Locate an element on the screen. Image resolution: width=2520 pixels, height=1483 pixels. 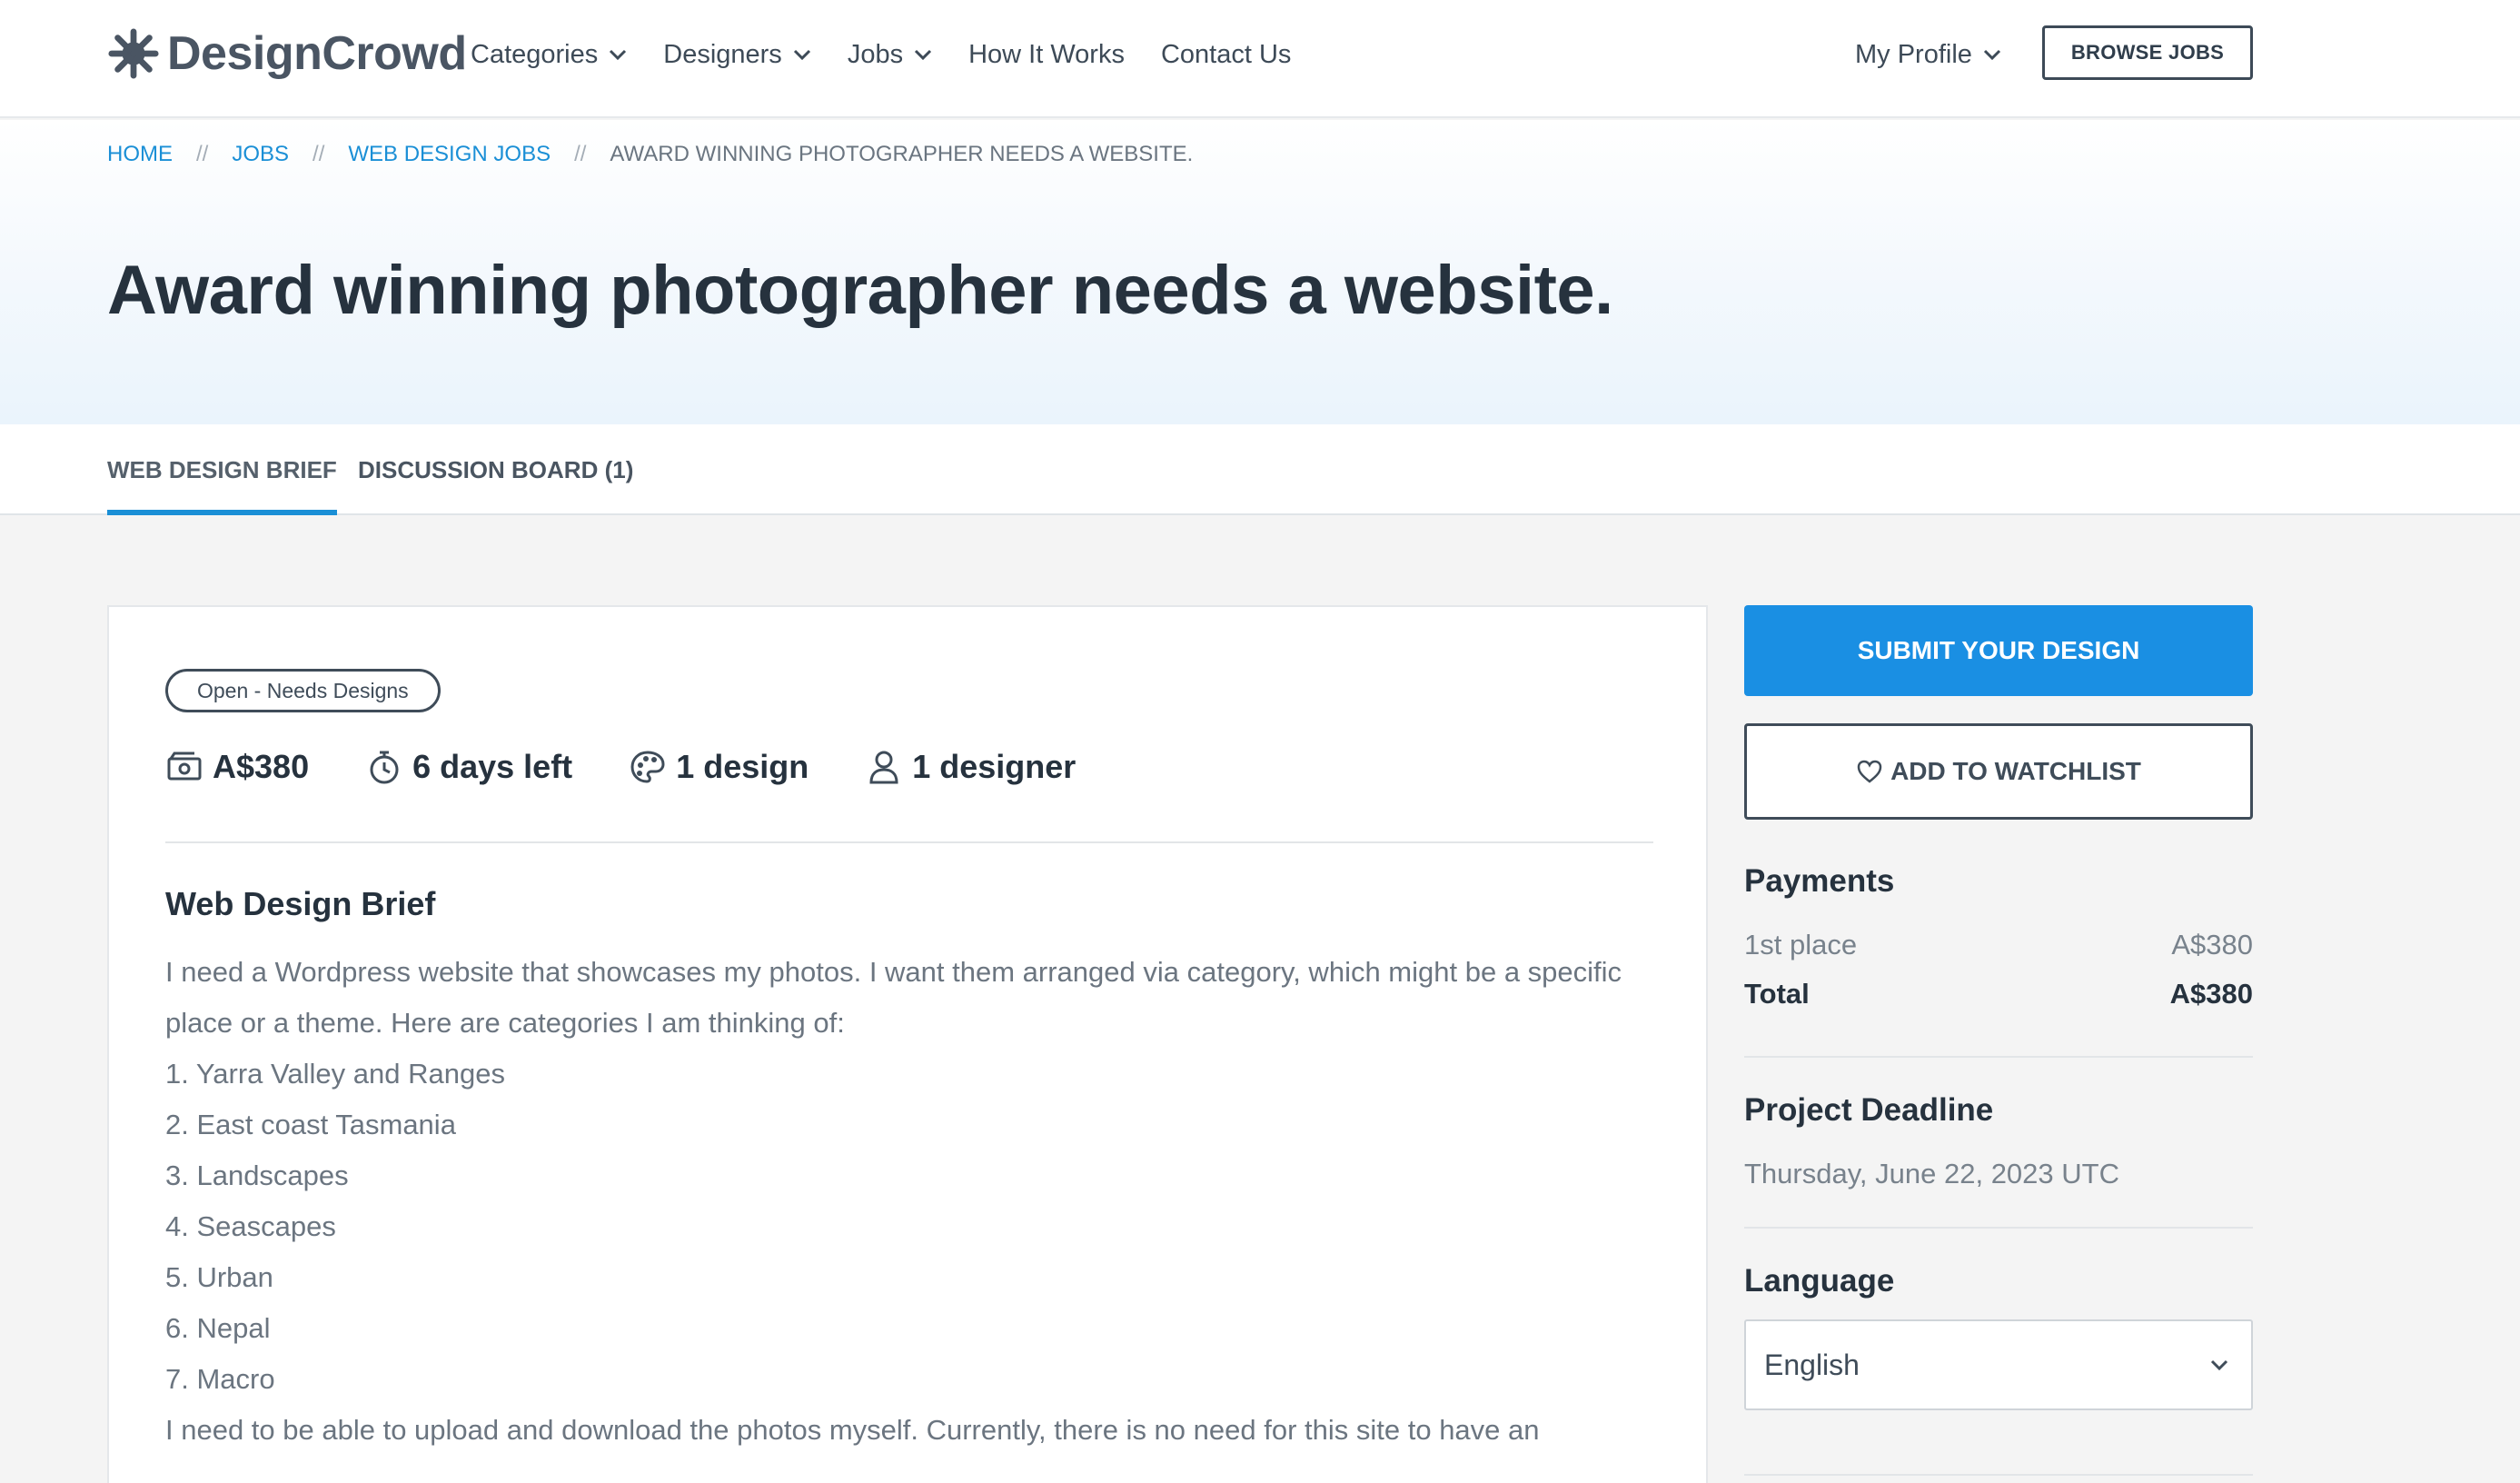
job-stats: A$380 6 days left 1 design 1 designer is located at coordinates (648, 767).